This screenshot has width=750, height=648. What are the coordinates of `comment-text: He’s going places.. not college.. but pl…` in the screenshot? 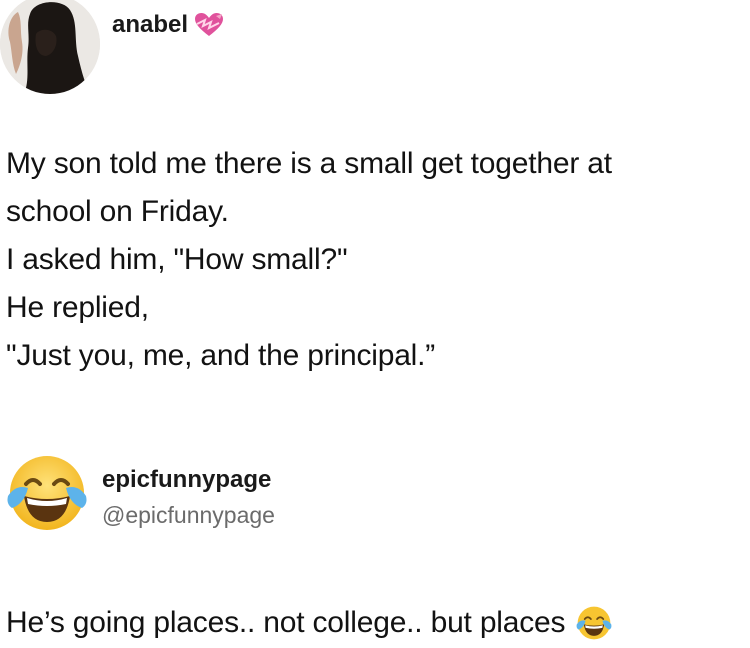 It's located at (309, 623).